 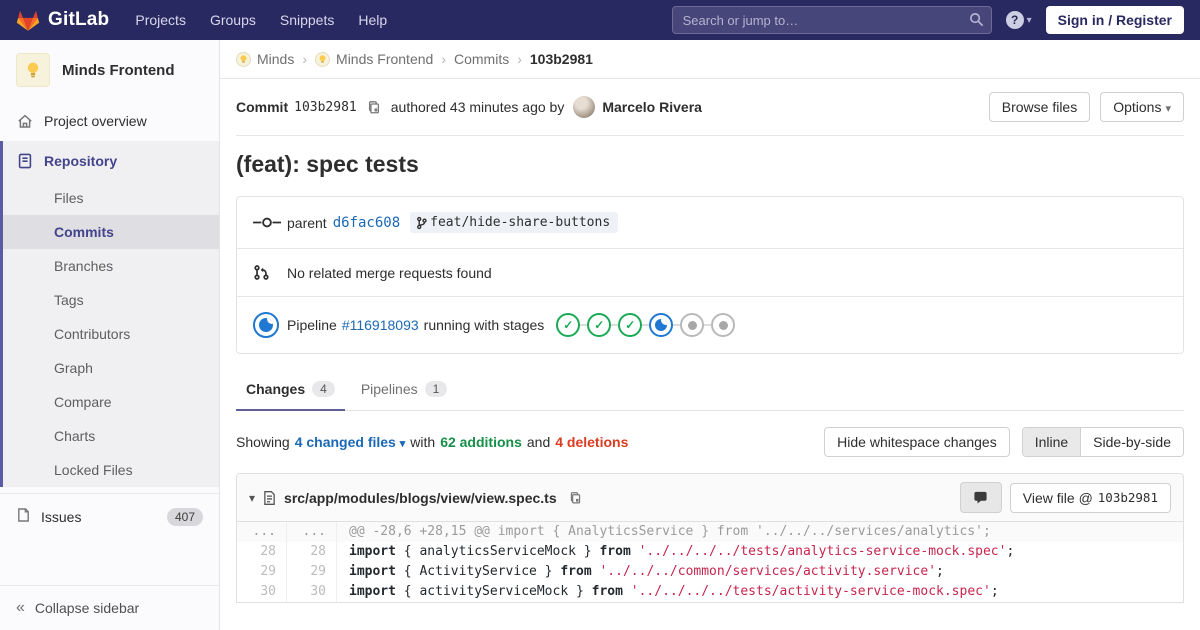 What do you see at coordinates (312, 325) in the screenshot?
I see `pipeline-label: Pipeline` at bounding box center [312, 325].